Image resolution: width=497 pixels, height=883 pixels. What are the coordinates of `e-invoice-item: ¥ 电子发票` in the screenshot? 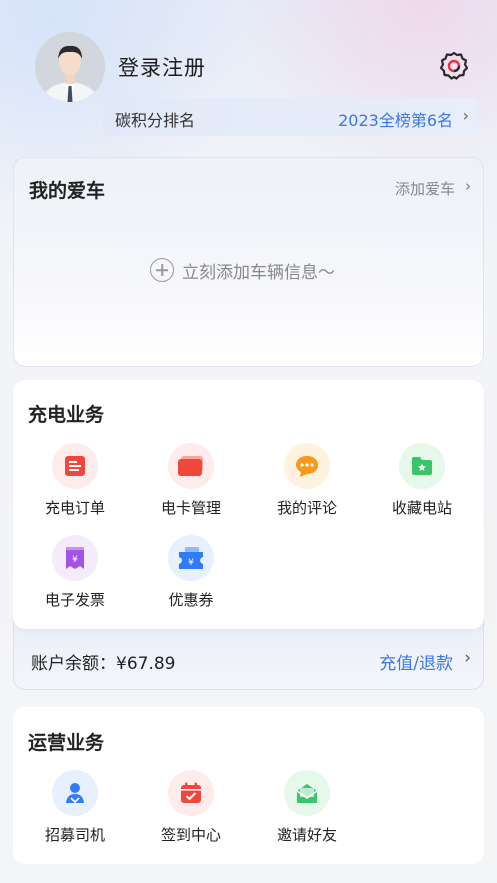 It's located at (75, 572).